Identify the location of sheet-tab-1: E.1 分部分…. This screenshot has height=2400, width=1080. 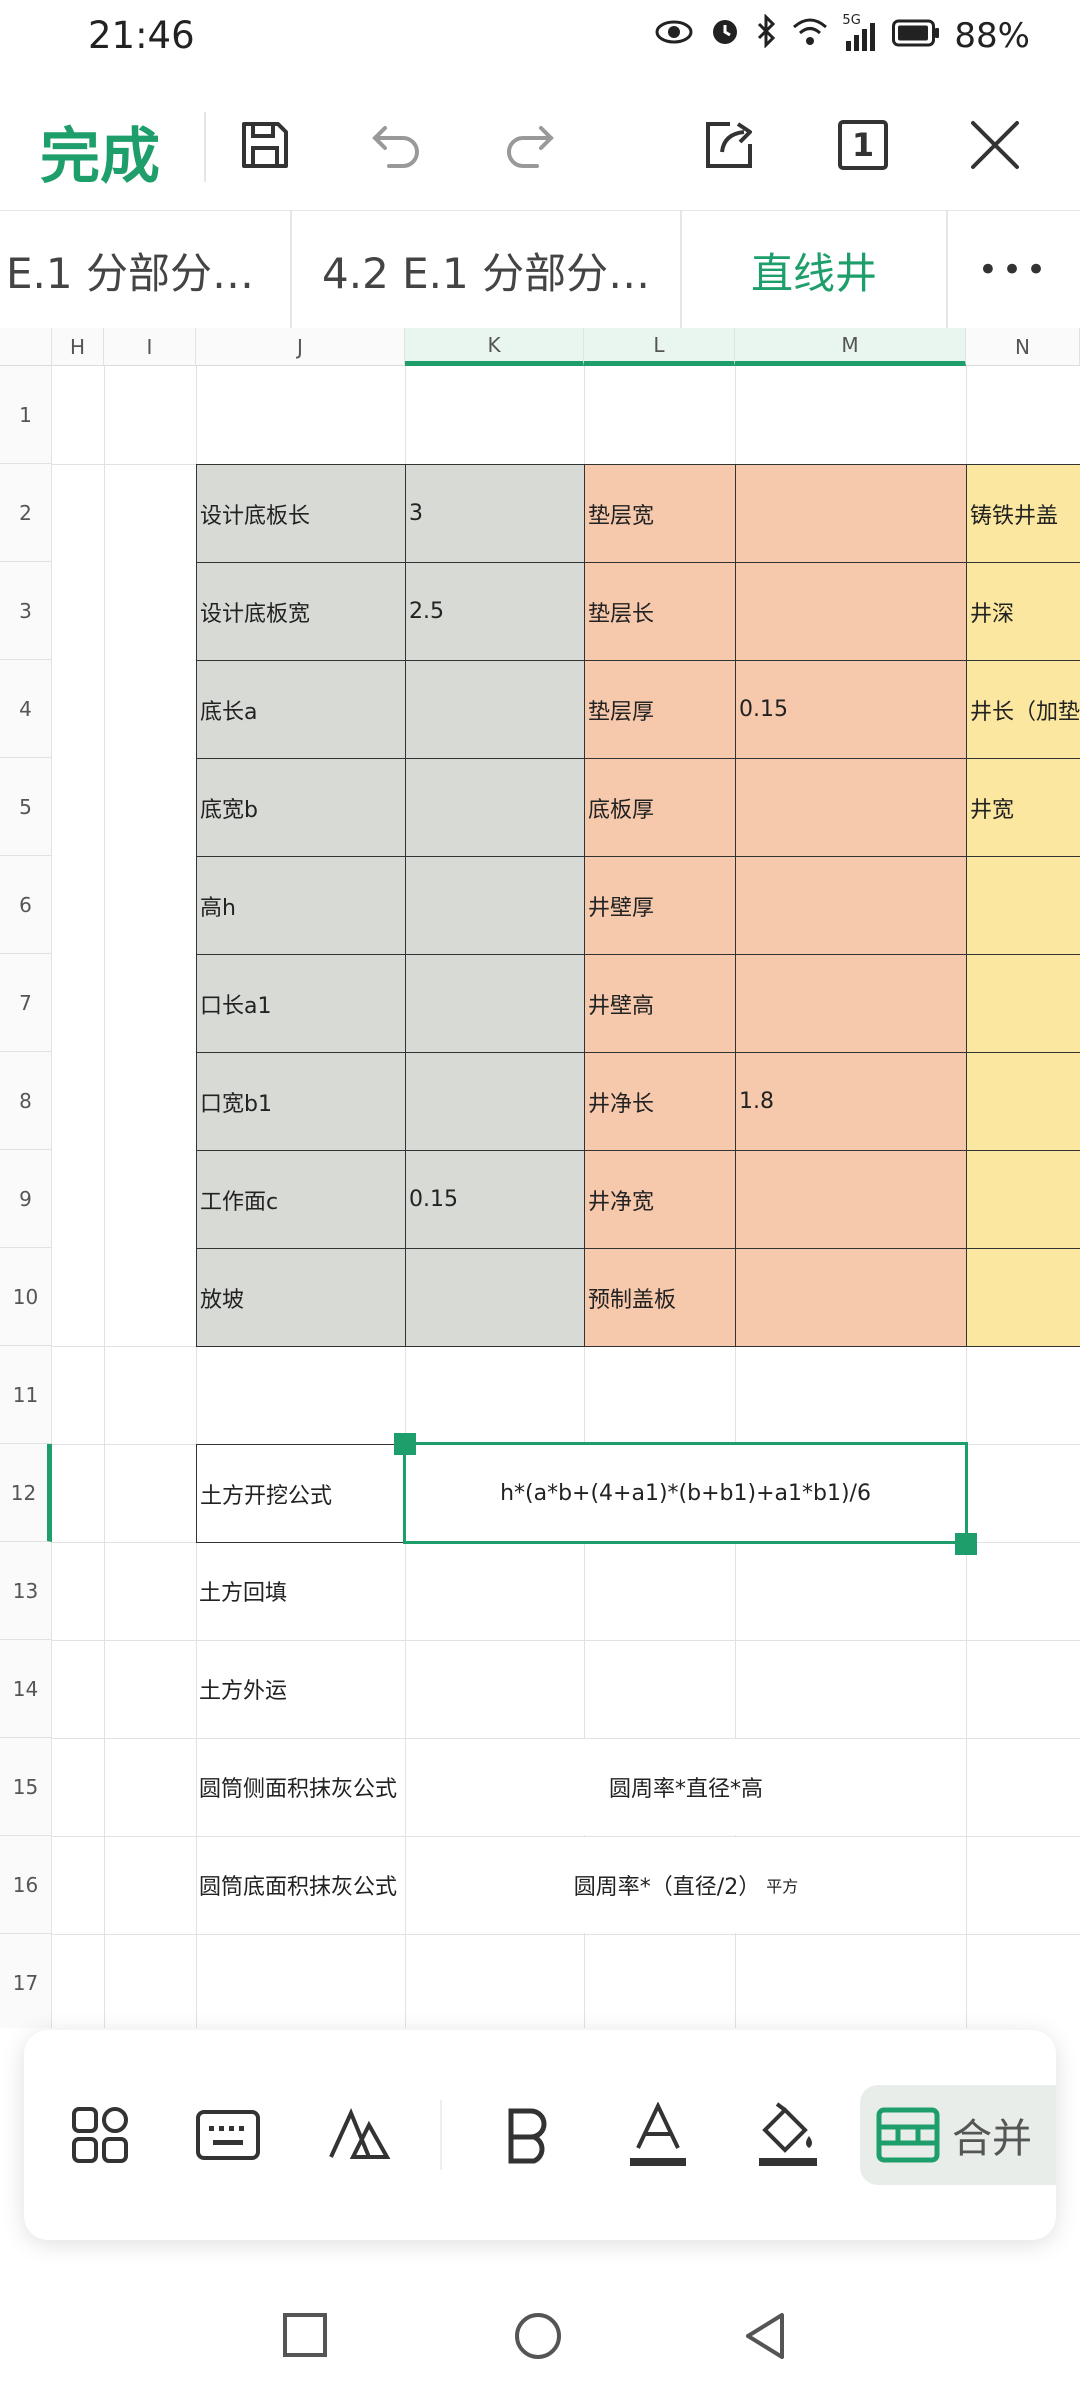
(146, 270).